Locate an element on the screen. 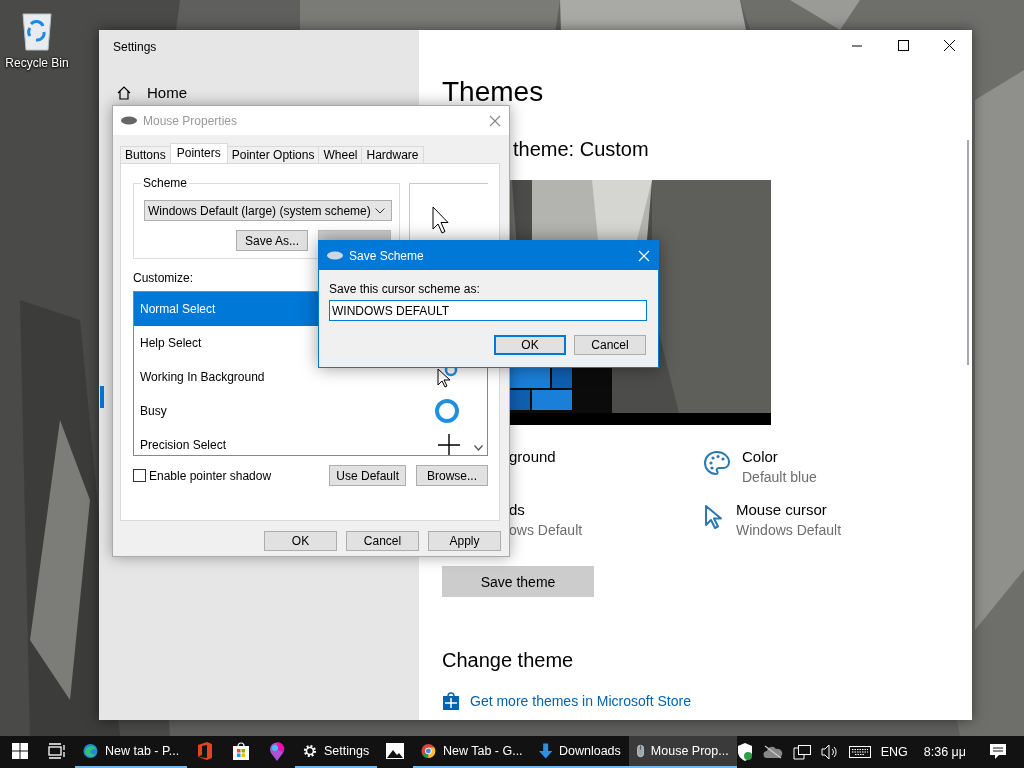 This screenshot has width=1024, height=768. store-bag-icon is located at coordinates (241, 751).